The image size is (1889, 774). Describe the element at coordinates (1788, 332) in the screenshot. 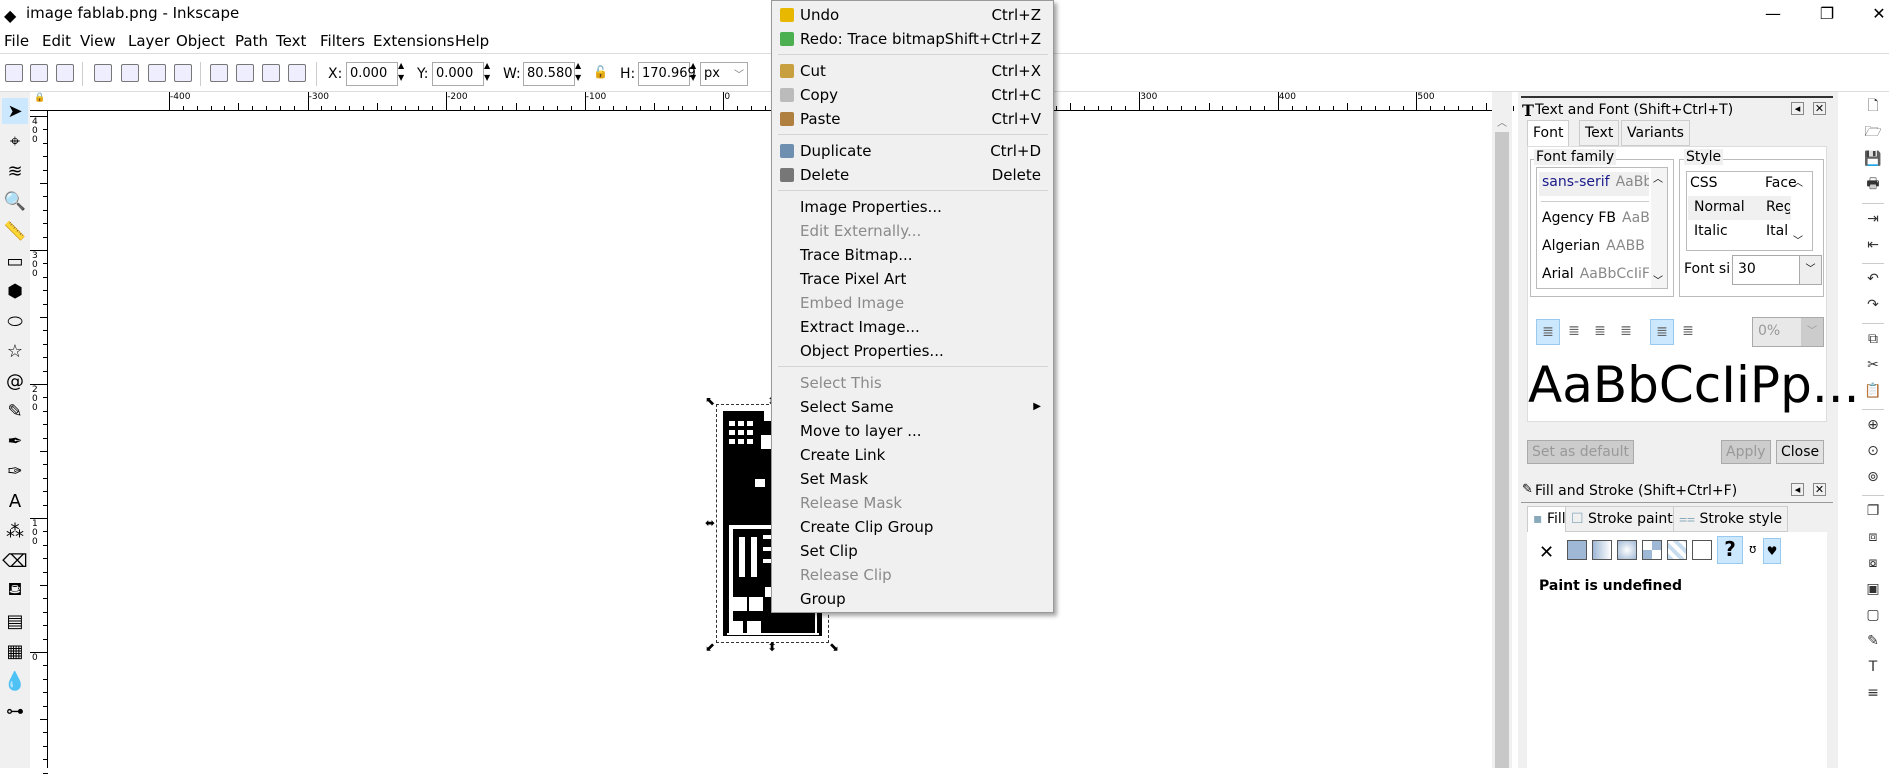

I see `spacing-combo: 0% ﹀` at that location.